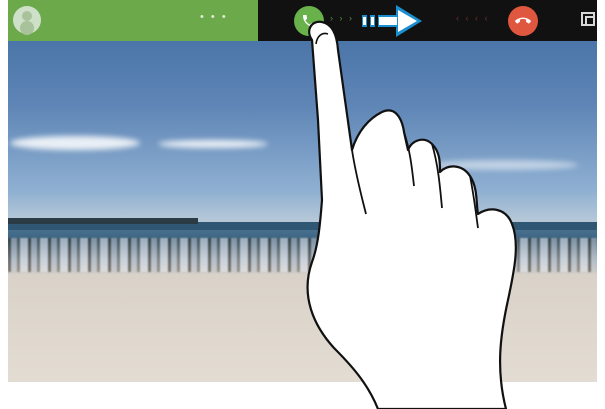 The height and width of the screenshot is (409, 605). What do you see at coordinates (214, 17) in the screenshot?
I see `more-dots-icon: • • •` at bounding box center [214, 17].